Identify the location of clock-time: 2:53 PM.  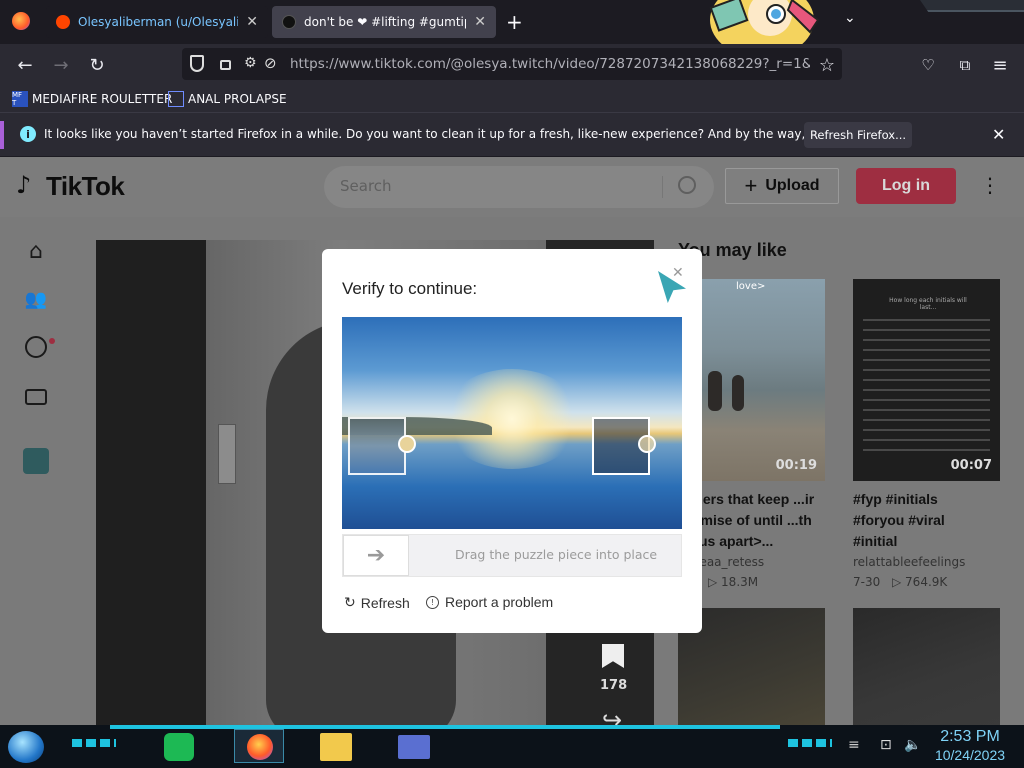
(970, 736).